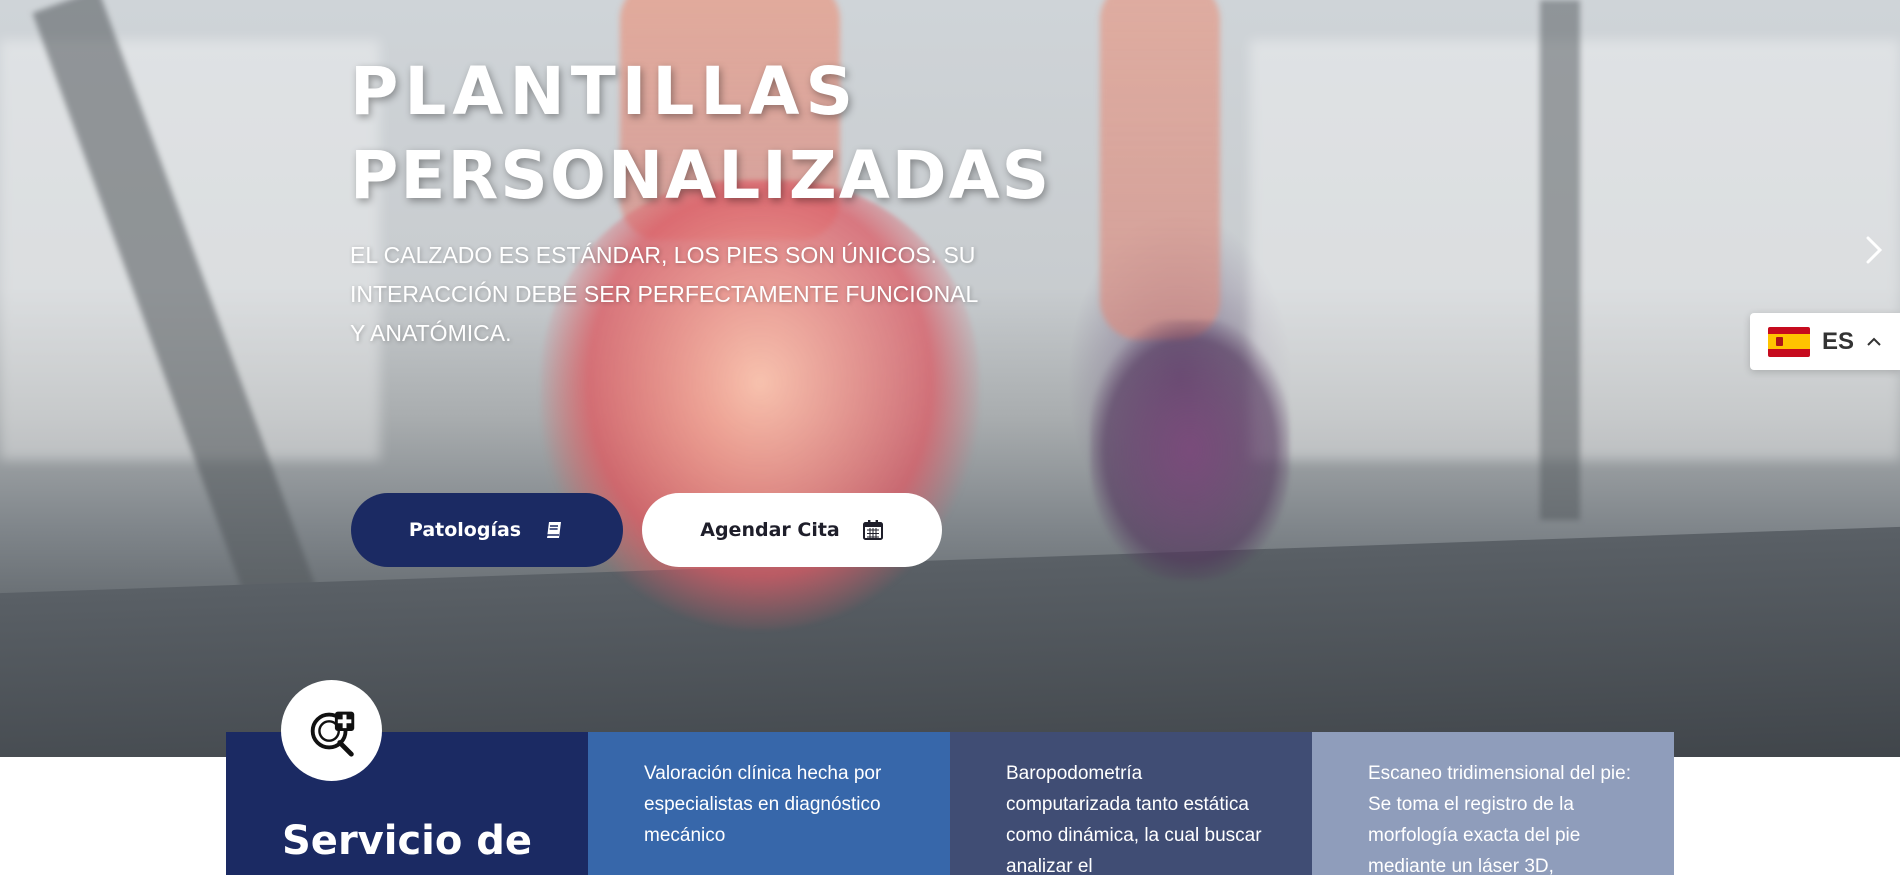 The width and height of the screenshot is (1900, 882). What do you see at coordinates (1838, 341) in the screenshot?
I see `language-code: ES` at bounding box center [1838, 341].